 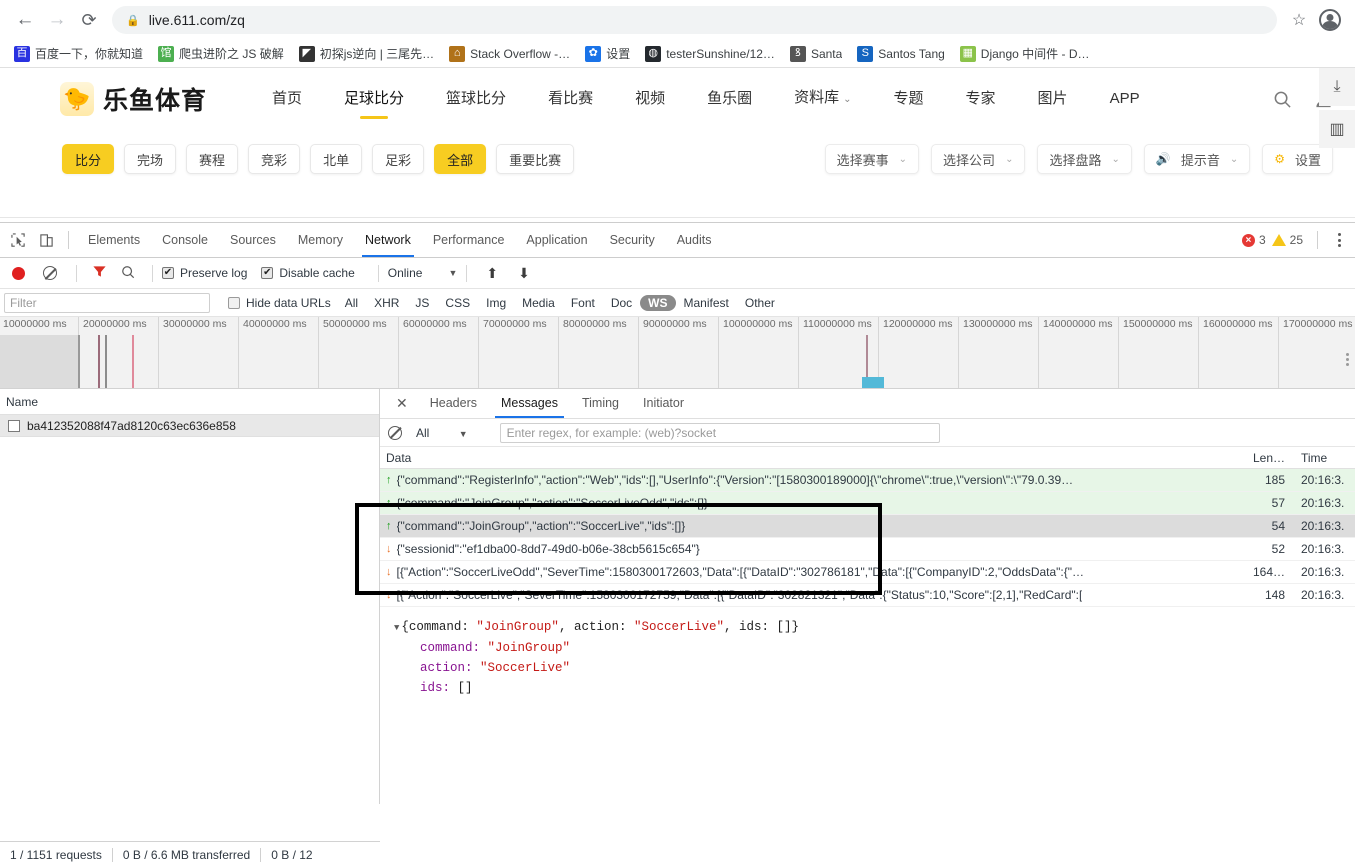 I want to click on device-toolbar-icon, so click(x=46, y=240).